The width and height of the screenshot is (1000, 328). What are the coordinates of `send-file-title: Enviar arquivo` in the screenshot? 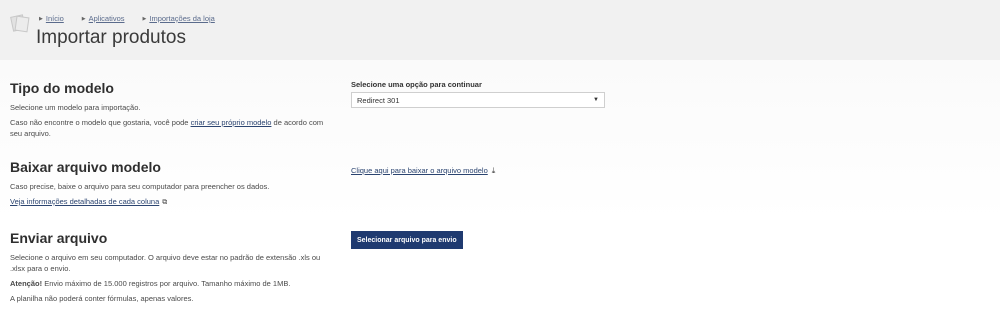 It's located at (59, 238).